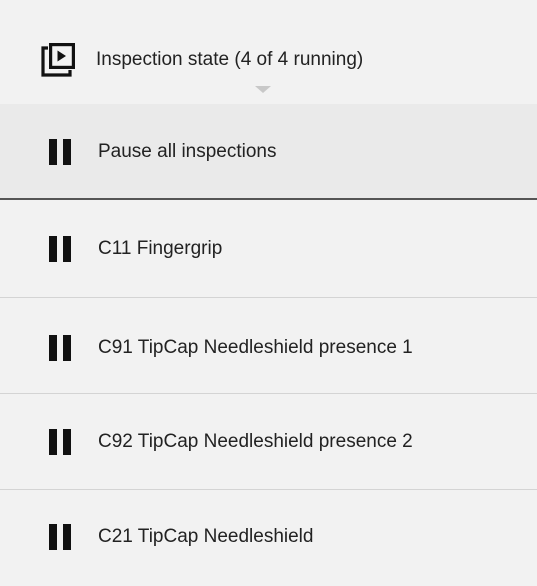 The width and height of the screenshot is (537, 586). What do you see at coordinates (230, 59) in the screenshot?
I see `inspection-state-title: Inspection state (4 of 4 running)` at bounding box center [230, 59].